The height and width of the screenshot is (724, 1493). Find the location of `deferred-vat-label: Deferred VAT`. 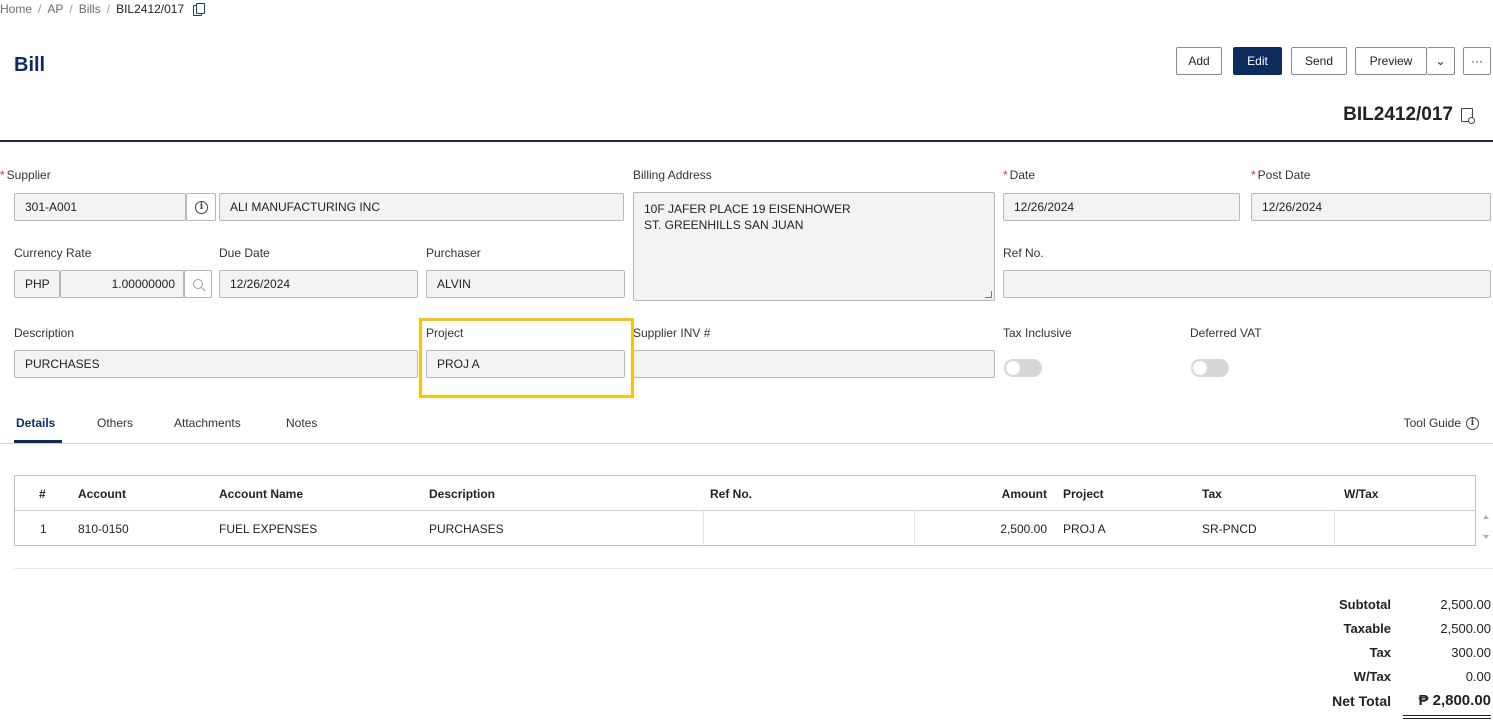

deferred-vat-label: Deferred VAT is located at coordinates (1226, 333).